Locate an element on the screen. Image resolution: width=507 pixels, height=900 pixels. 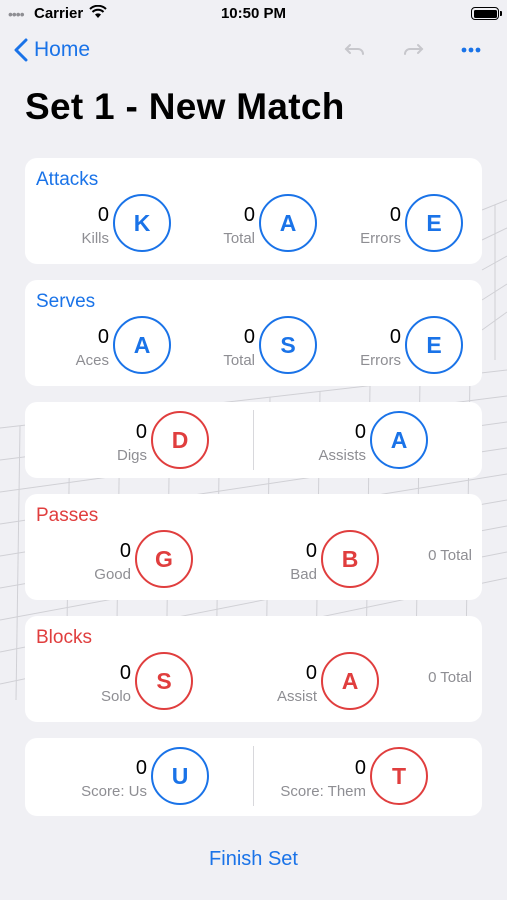
page-title: Set 1 - New Match is located at coordinates (185, 106).